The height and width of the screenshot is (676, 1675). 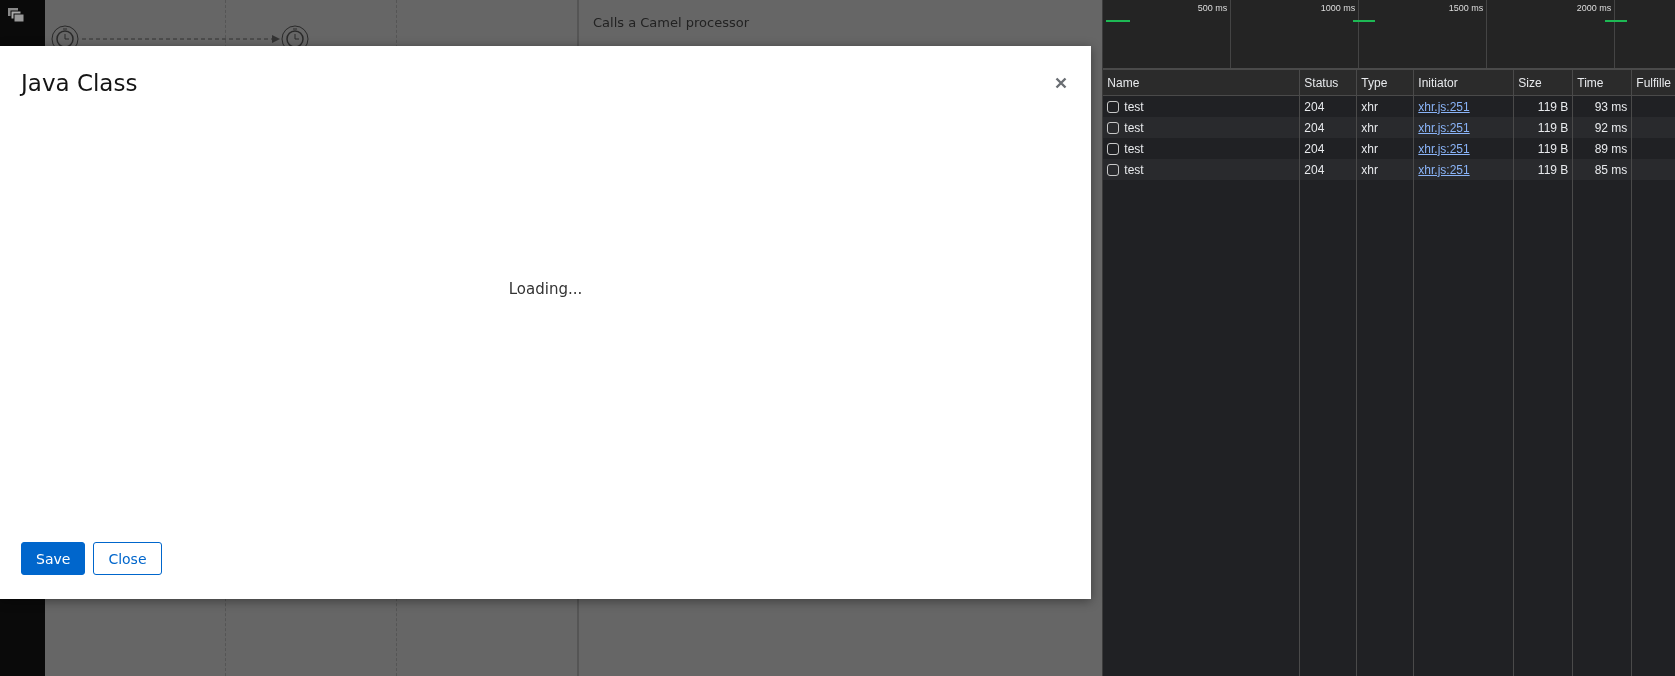 What do you see at coordinates (1202, 82) in the screenshot?
I see `column-header: Name` at bounding box center [1202, 82].